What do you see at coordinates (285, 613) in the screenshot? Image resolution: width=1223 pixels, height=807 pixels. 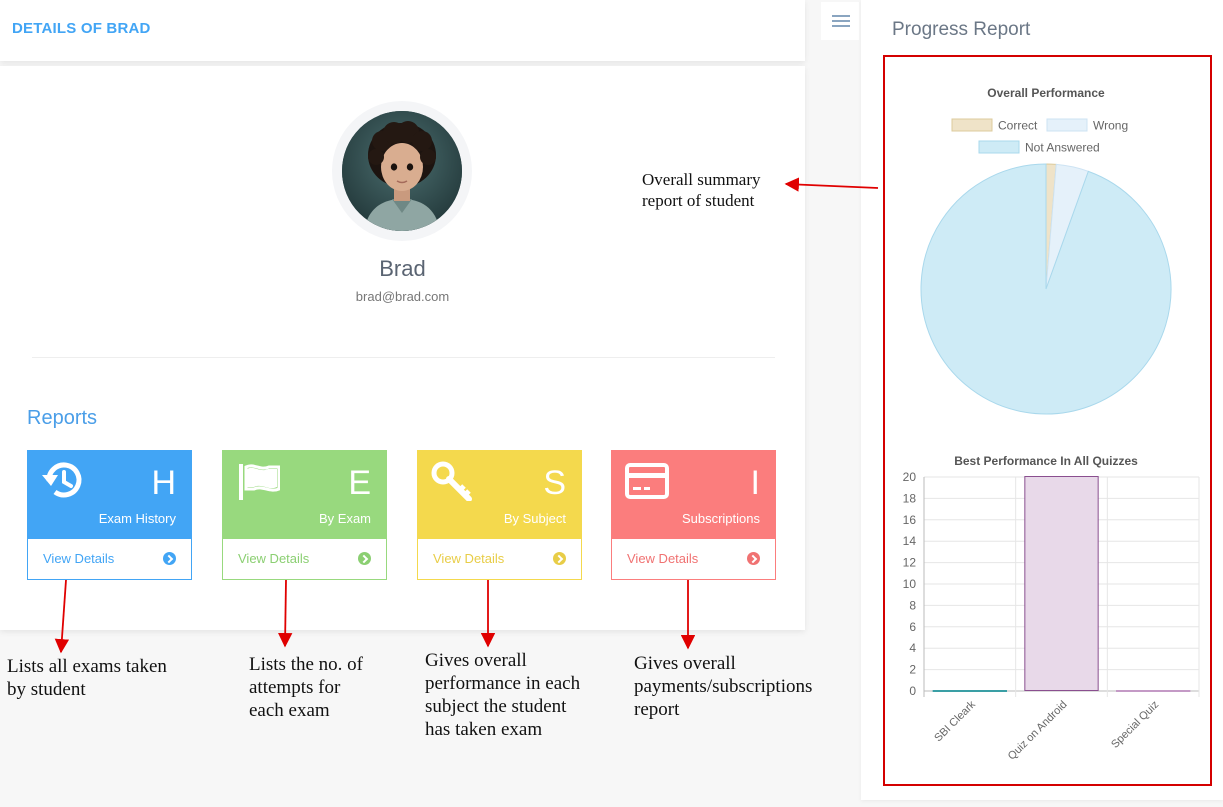 I see `arrow-by-exam` at bounding box center [285, 613].